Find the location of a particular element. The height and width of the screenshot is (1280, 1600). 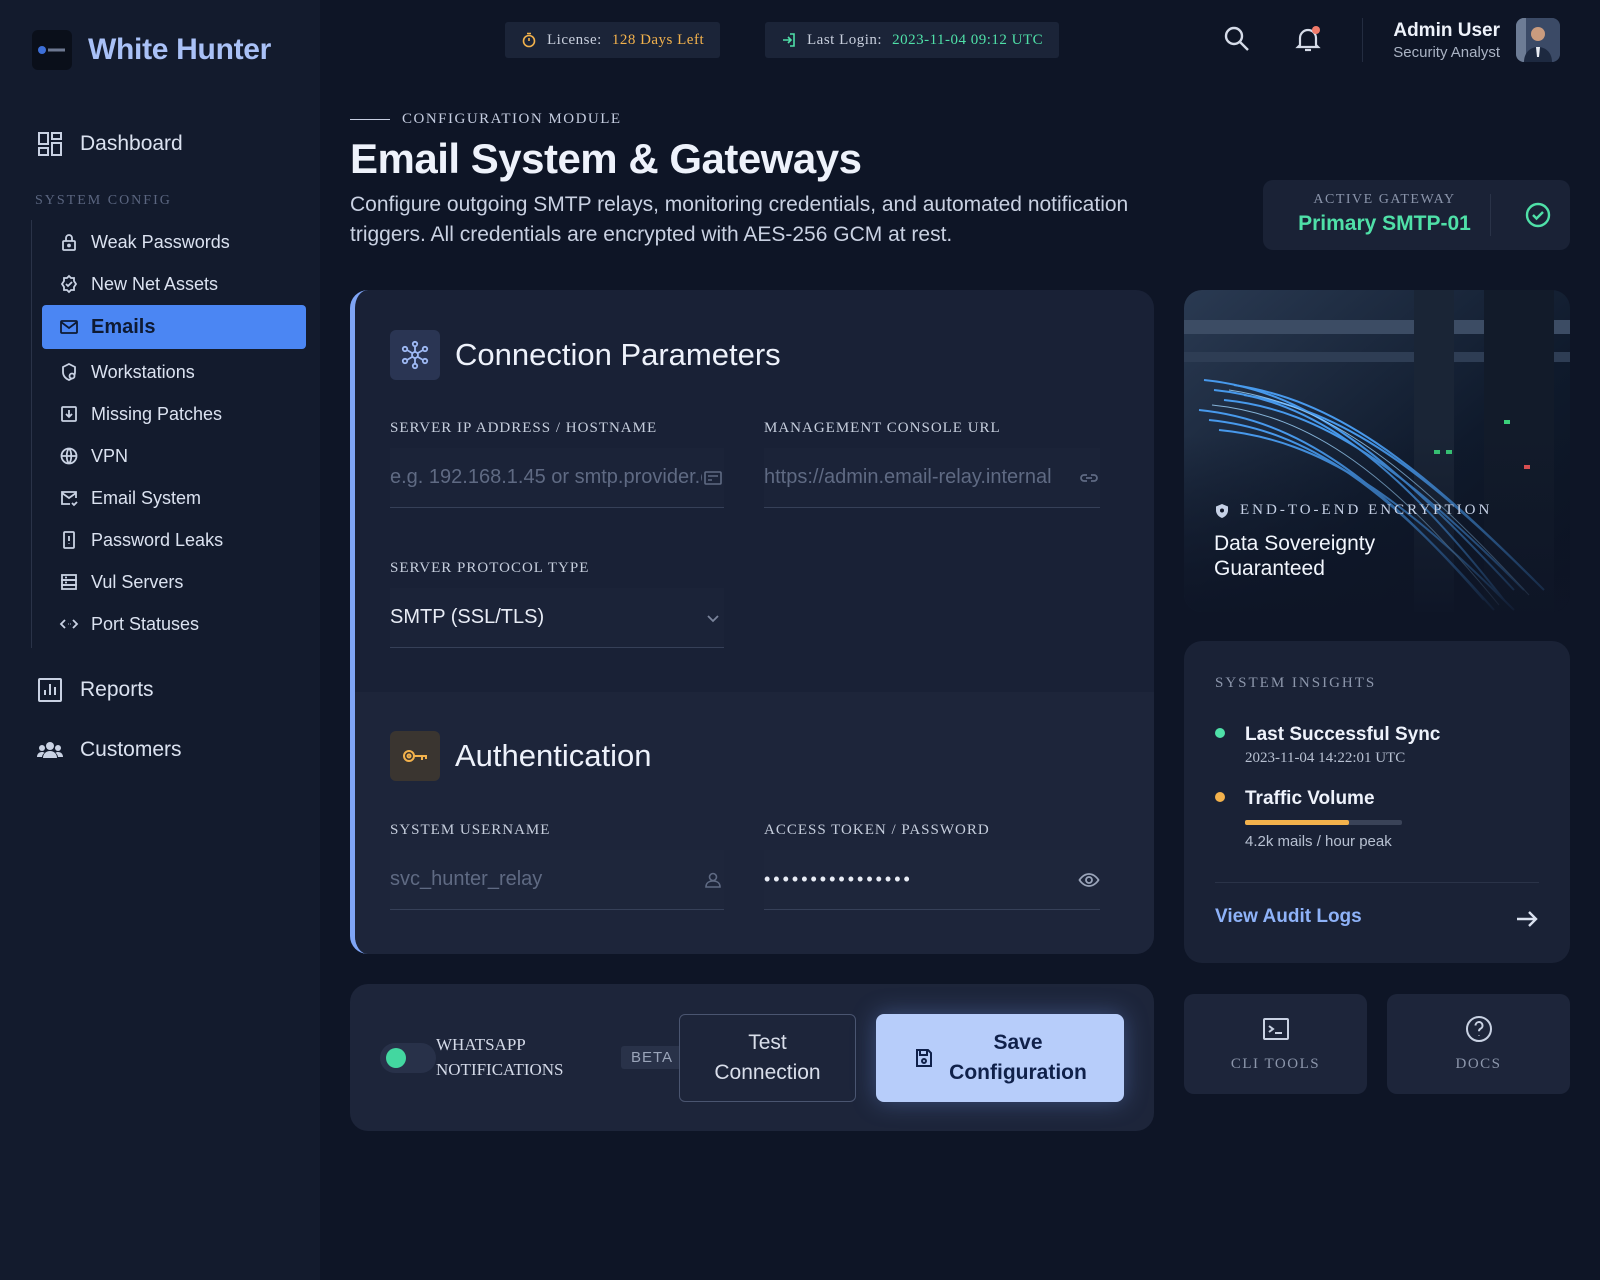

server-label: SERVER IP ADDRESS / HOSTNAME is located at coordinates (524, 428).